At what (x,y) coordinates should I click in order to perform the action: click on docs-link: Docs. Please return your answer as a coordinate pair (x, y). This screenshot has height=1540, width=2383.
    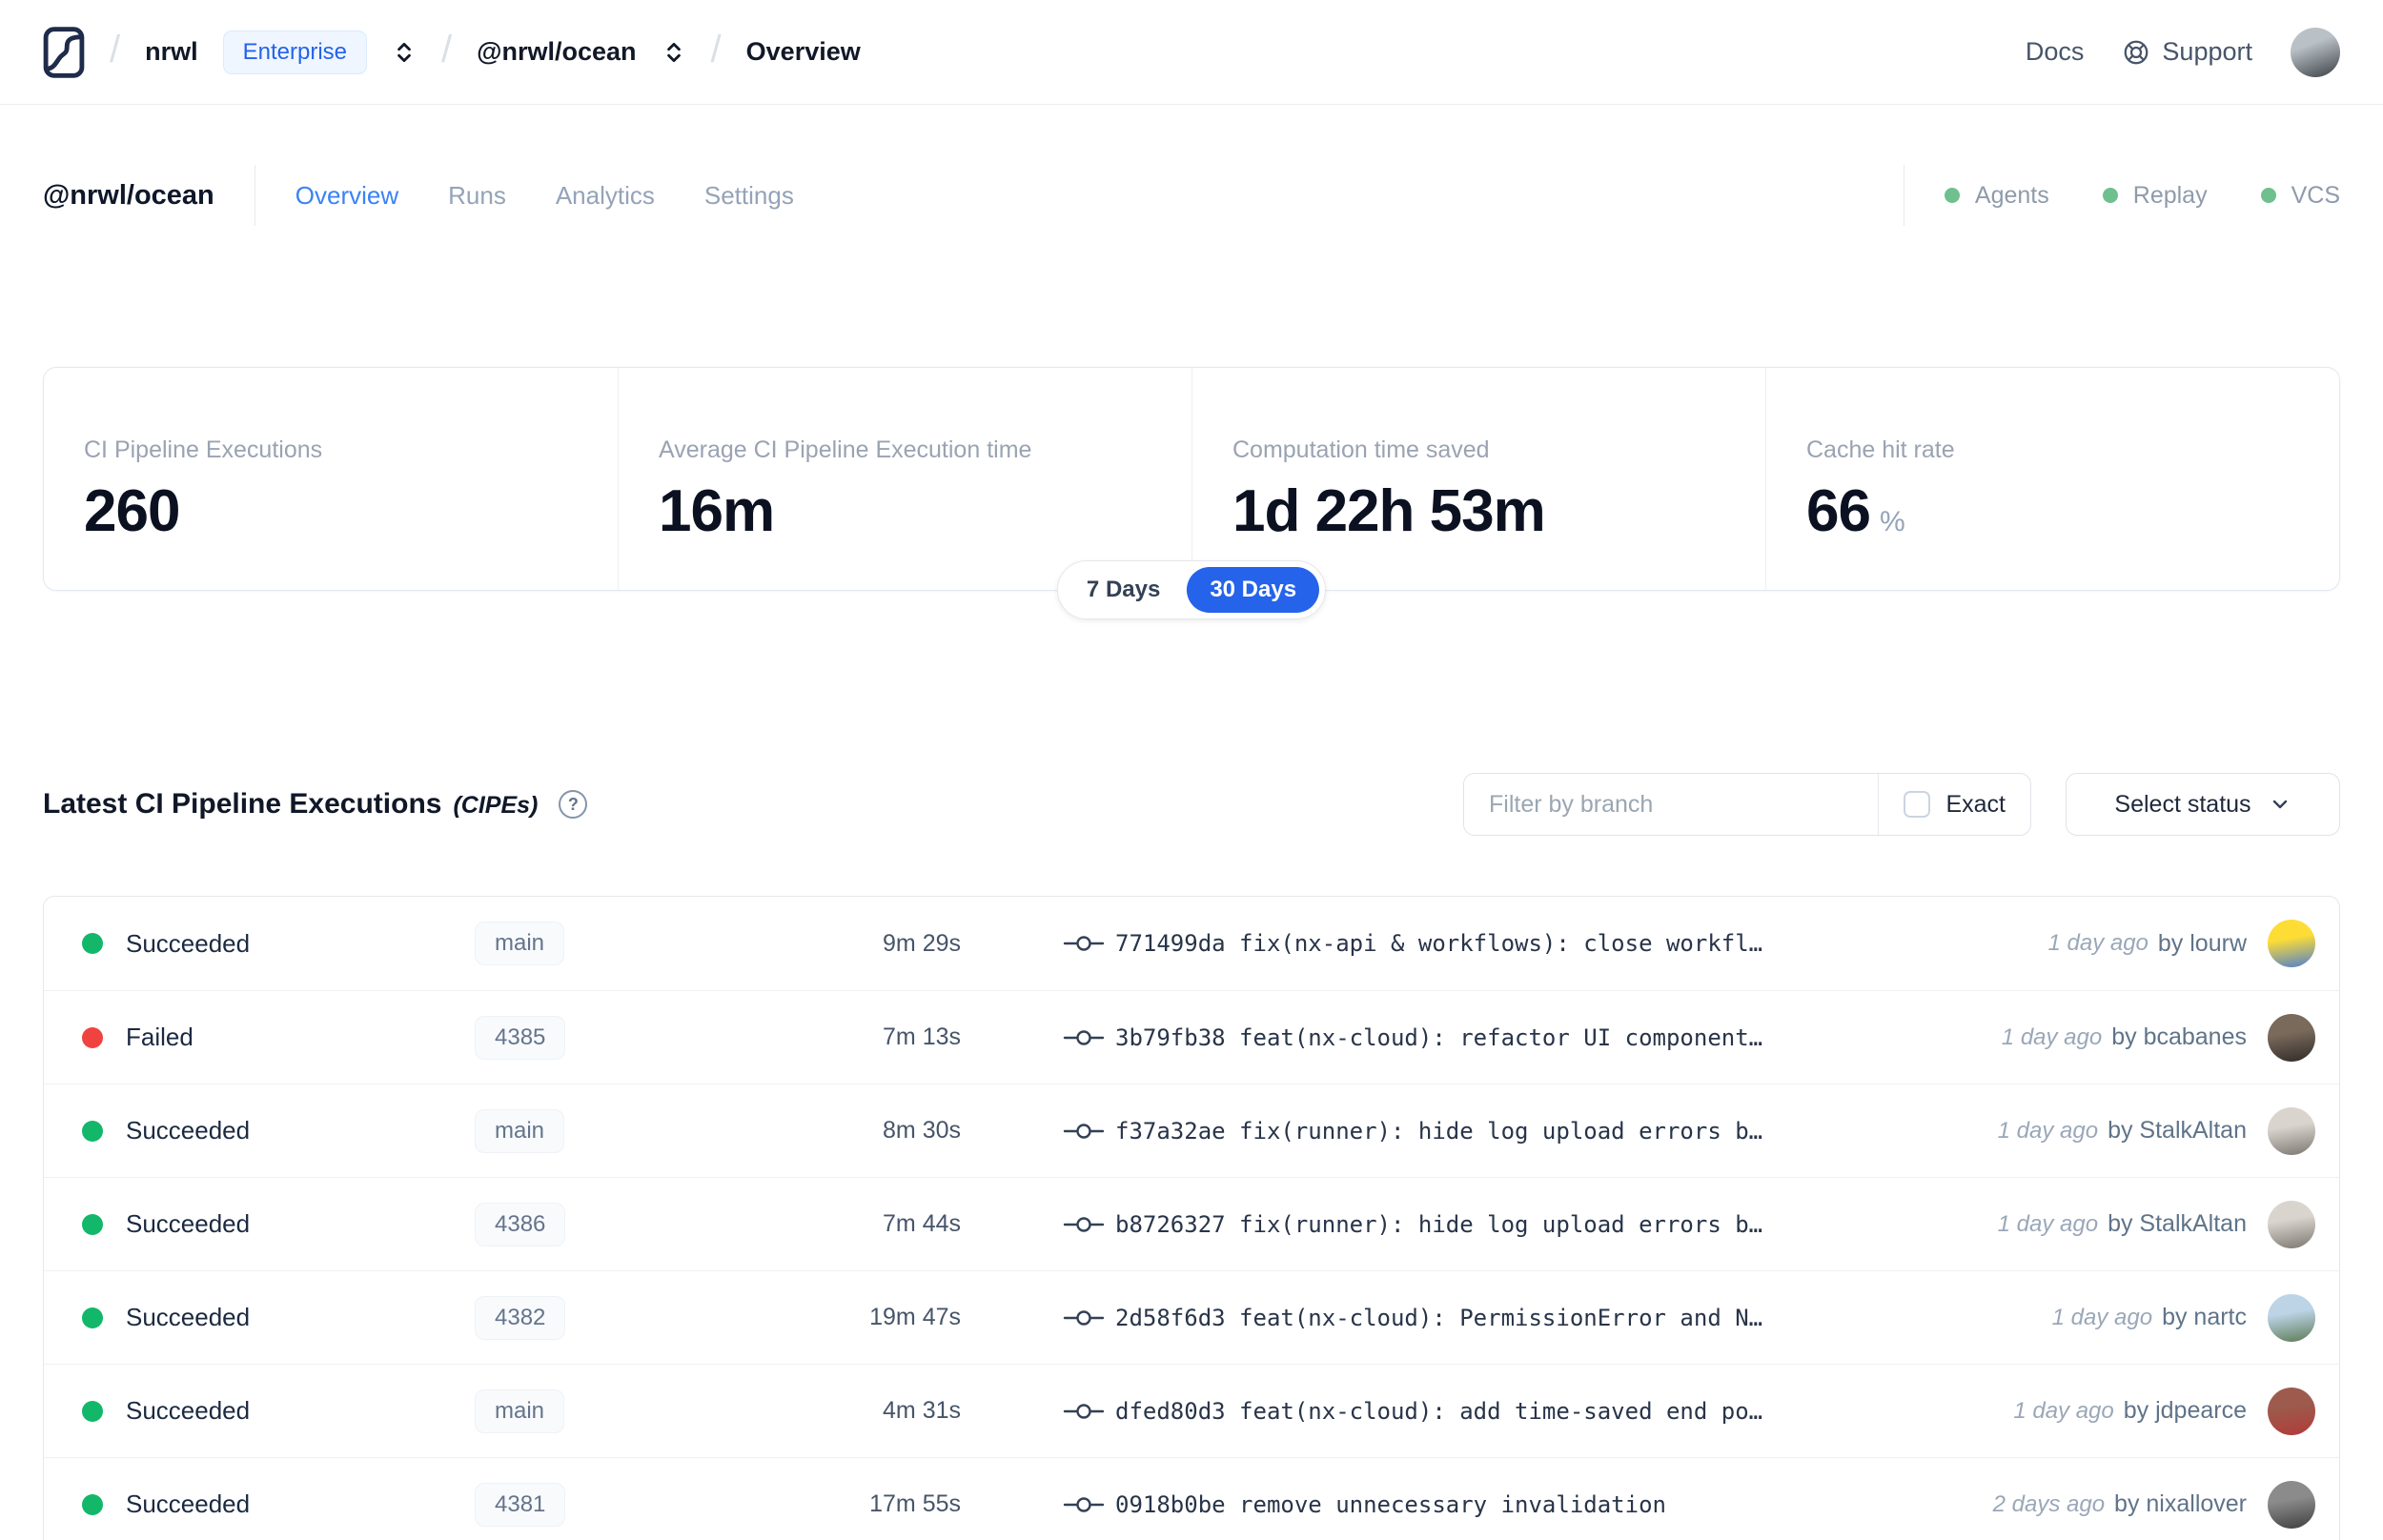
    Looking at the image, I should click on (2056, 52).